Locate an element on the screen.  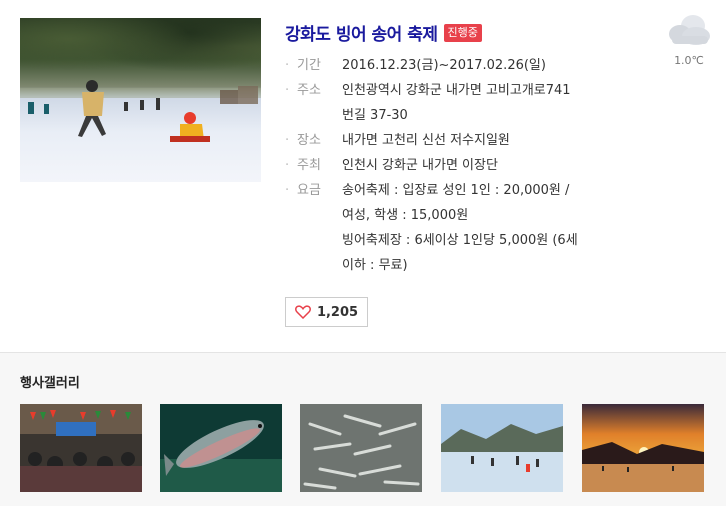
info-row-venue: · 장소 내가면 고천리 신선 저수지일원 is located at coordinates (460, 140).